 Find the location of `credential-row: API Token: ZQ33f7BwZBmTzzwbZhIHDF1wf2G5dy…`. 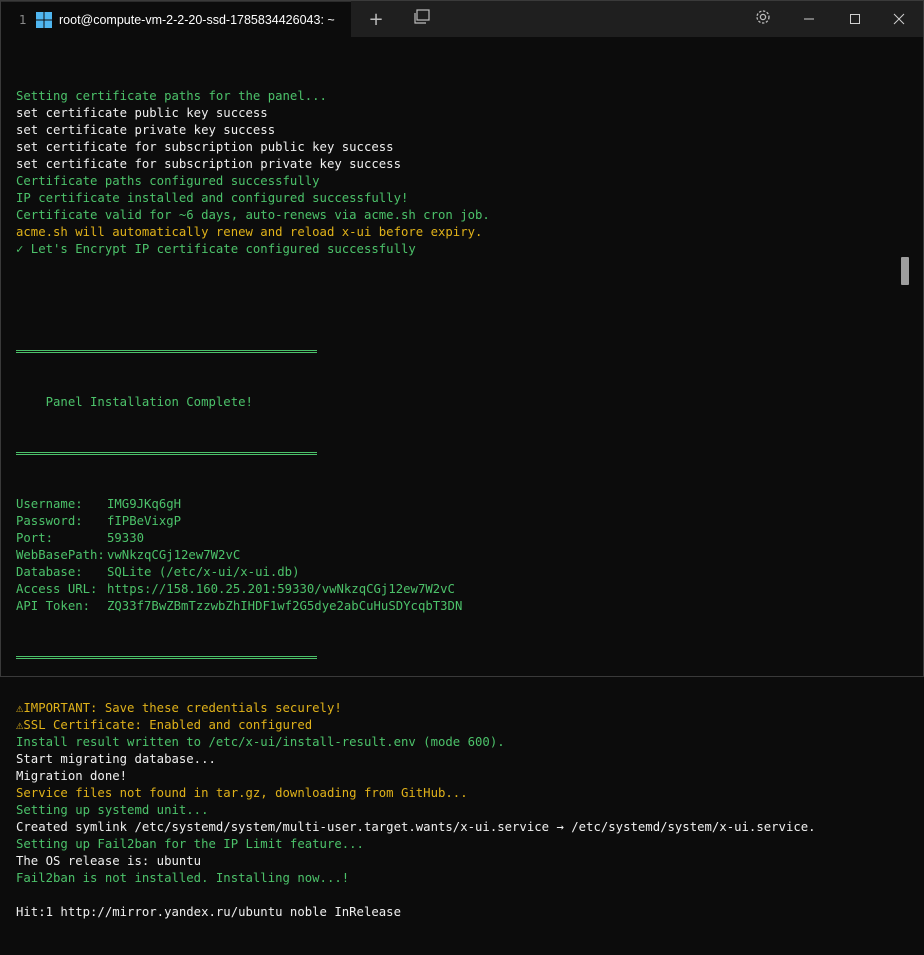

credential-row: API Token: ZQ33f7BwZBmTzzwbZhIHDF1wf2G5dy… is located at coordinates (454, 606).